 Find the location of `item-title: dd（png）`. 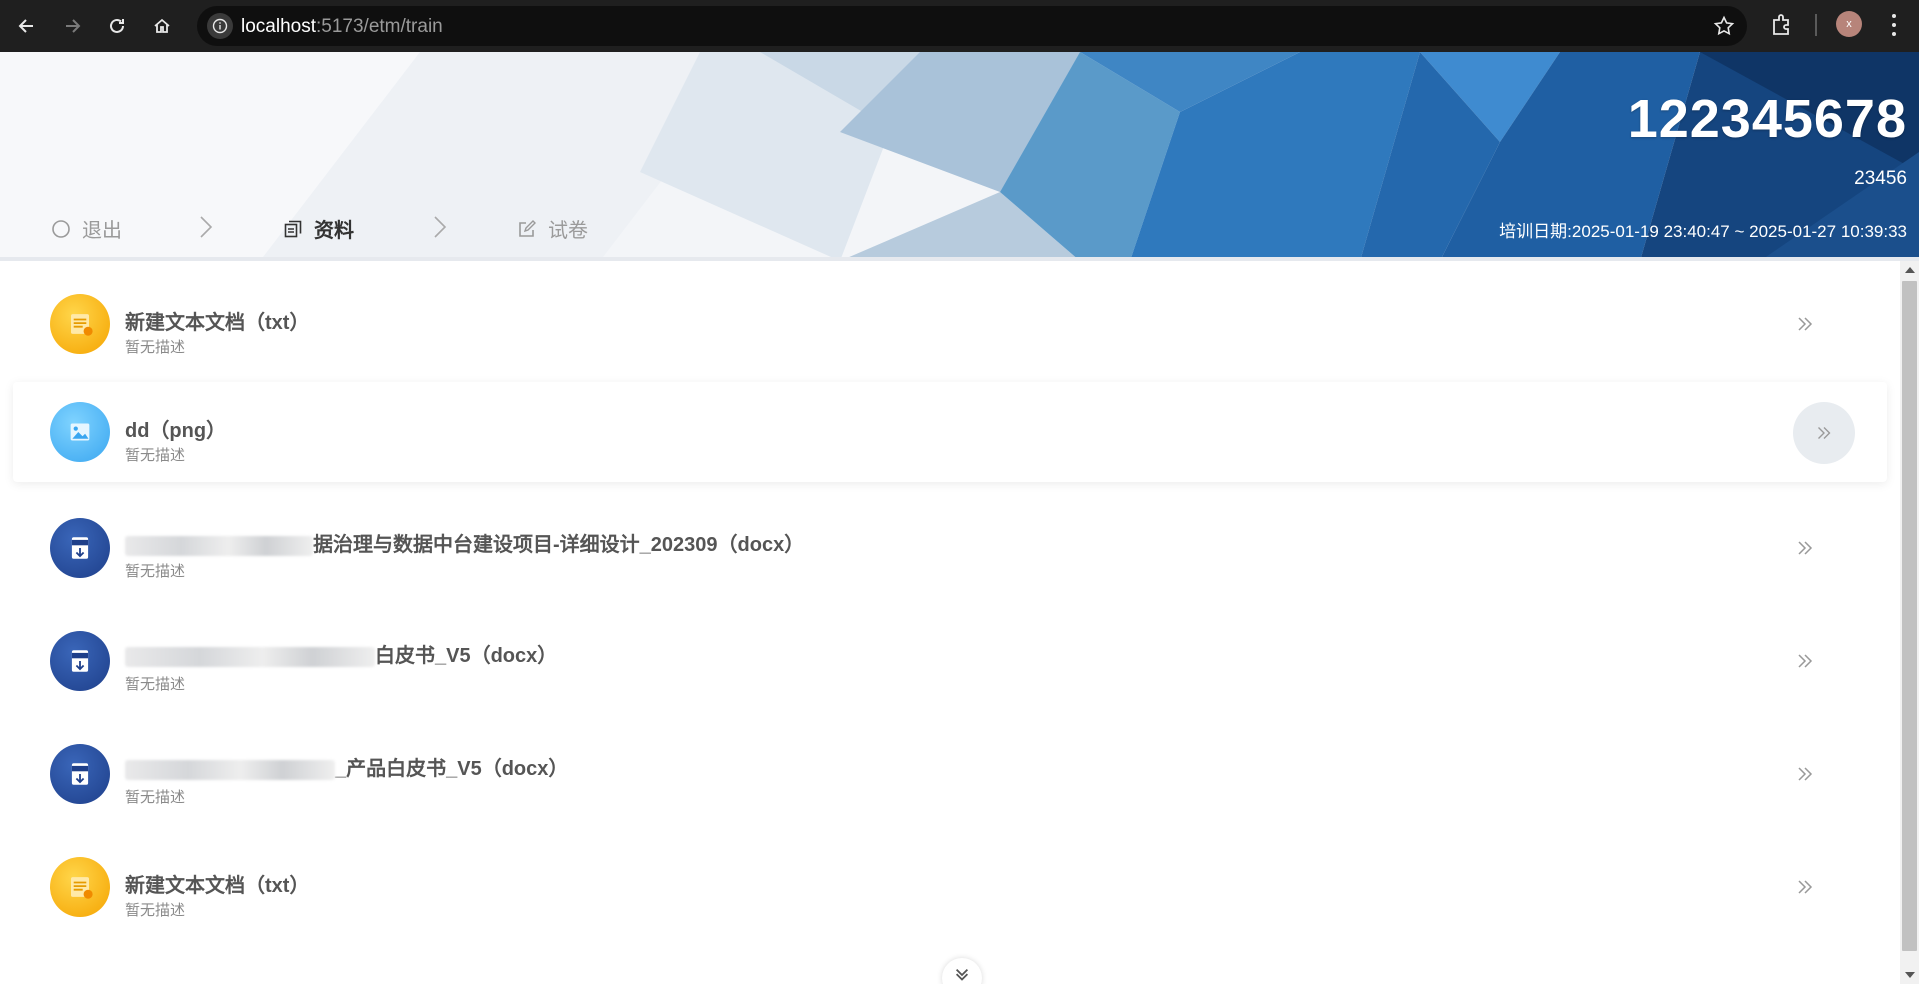

item-title: dd（png） is located at coordinates (176, 431).